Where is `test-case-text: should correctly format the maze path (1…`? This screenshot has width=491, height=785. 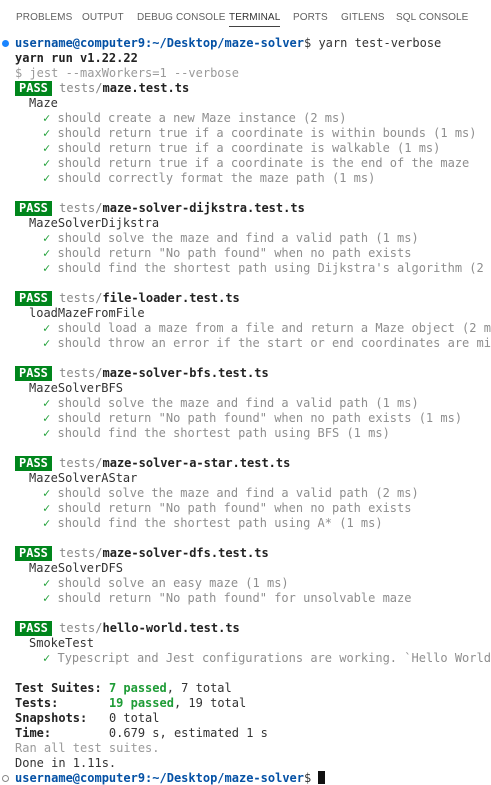
test-case-text: should correctly format the maze path (1… is located at coordinates (216, 178).